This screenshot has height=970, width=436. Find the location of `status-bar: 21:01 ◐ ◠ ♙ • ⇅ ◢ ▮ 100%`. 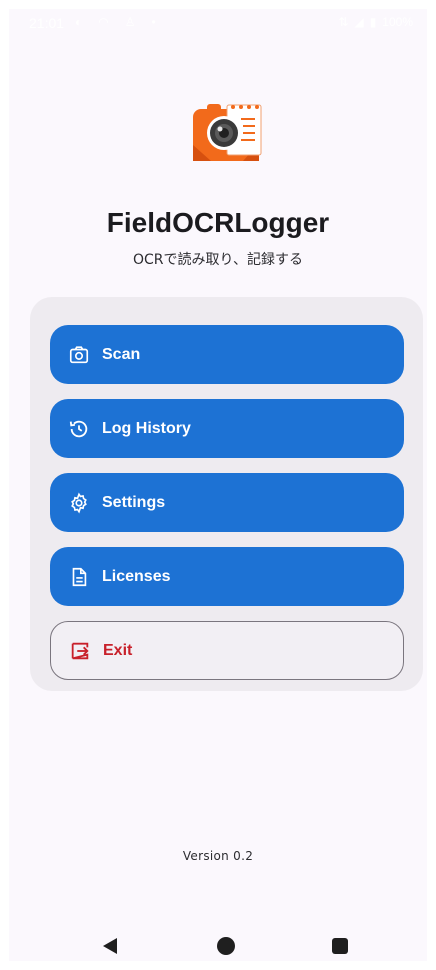

status-bar: 21:01 ◐ ◠ ♙ • ⇅ ◢ ▮ 100% is located at coordinates (218, 24).